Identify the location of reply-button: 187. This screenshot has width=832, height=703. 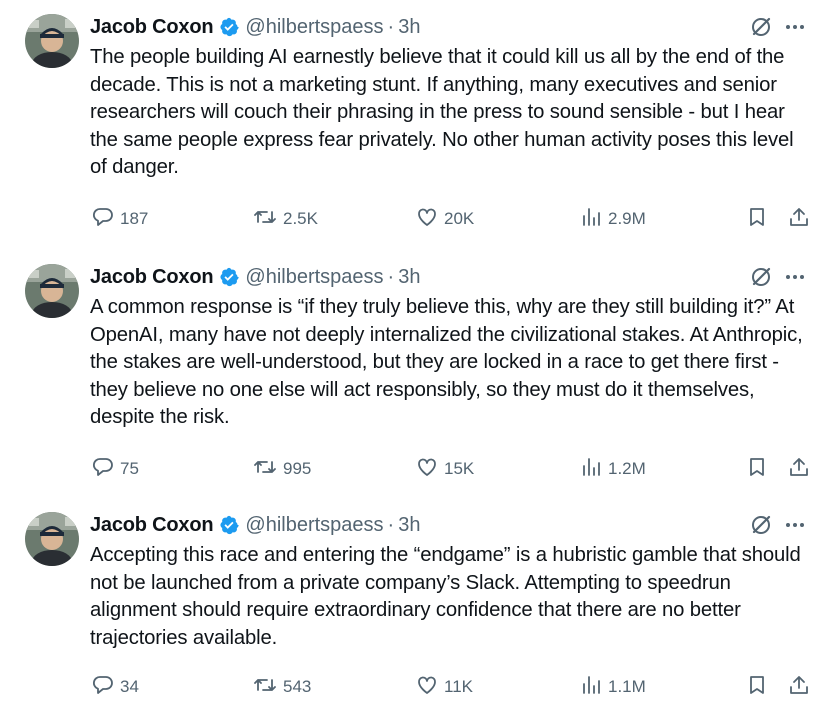
(120, 219).